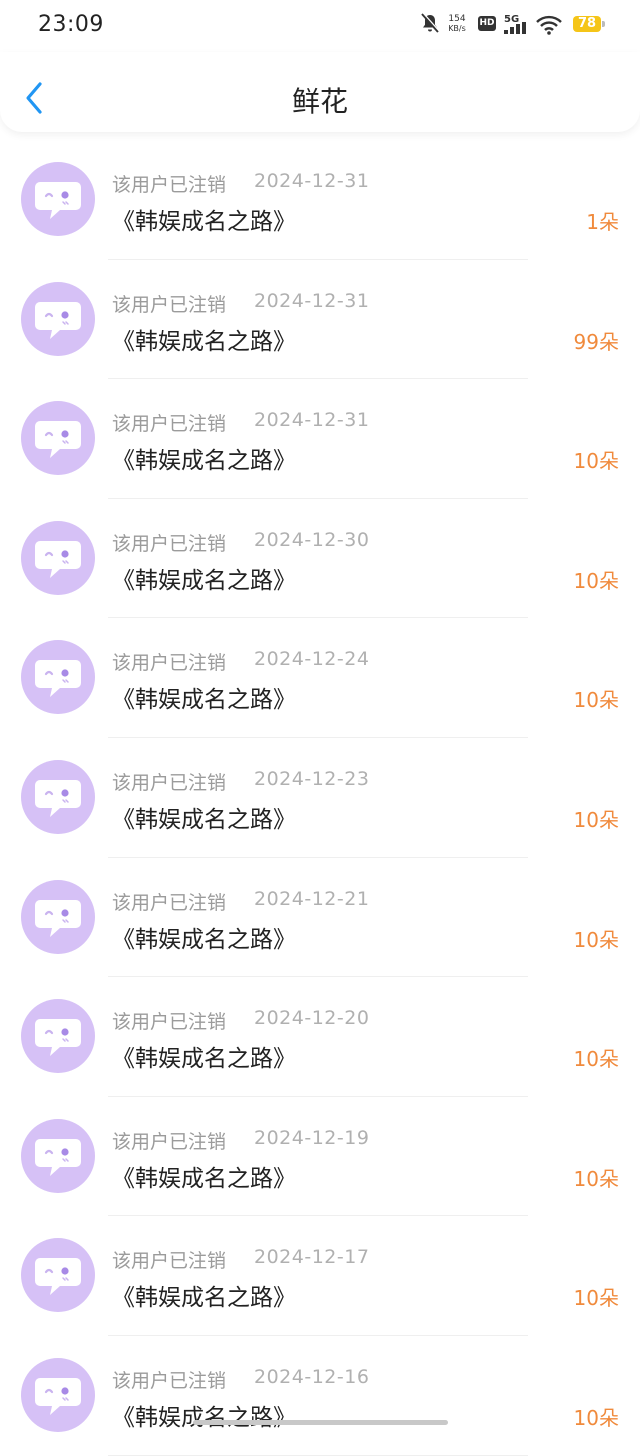  Describe the element at coordinates (320, 918) in the screenshot. I see `list-item: 该用户已注销 2024-12-21 《韩娱成名之路》 10朵` at that location.